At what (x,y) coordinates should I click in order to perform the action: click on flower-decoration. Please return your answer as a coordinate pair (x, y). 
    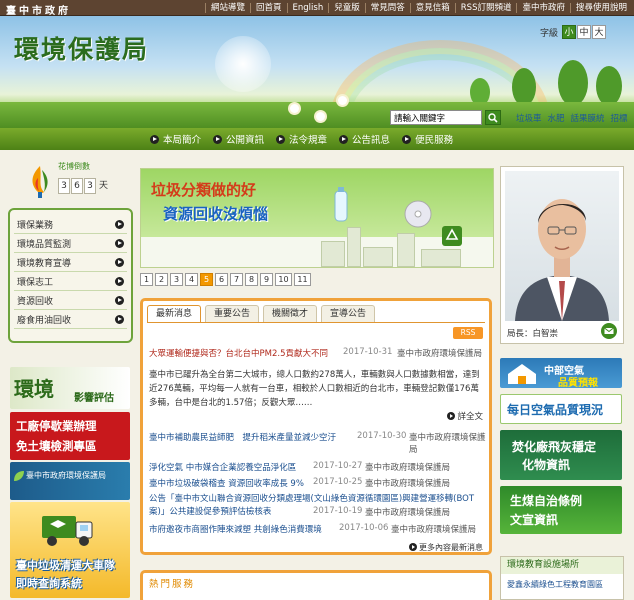
    Looking at the image, I should click on (320, 116).